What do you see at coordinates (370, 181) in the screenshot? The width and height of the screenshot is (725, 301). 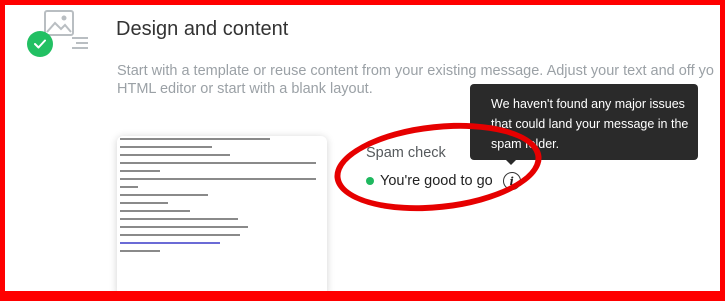 I see `status-dot-icon` at bounding box center [370, 181].